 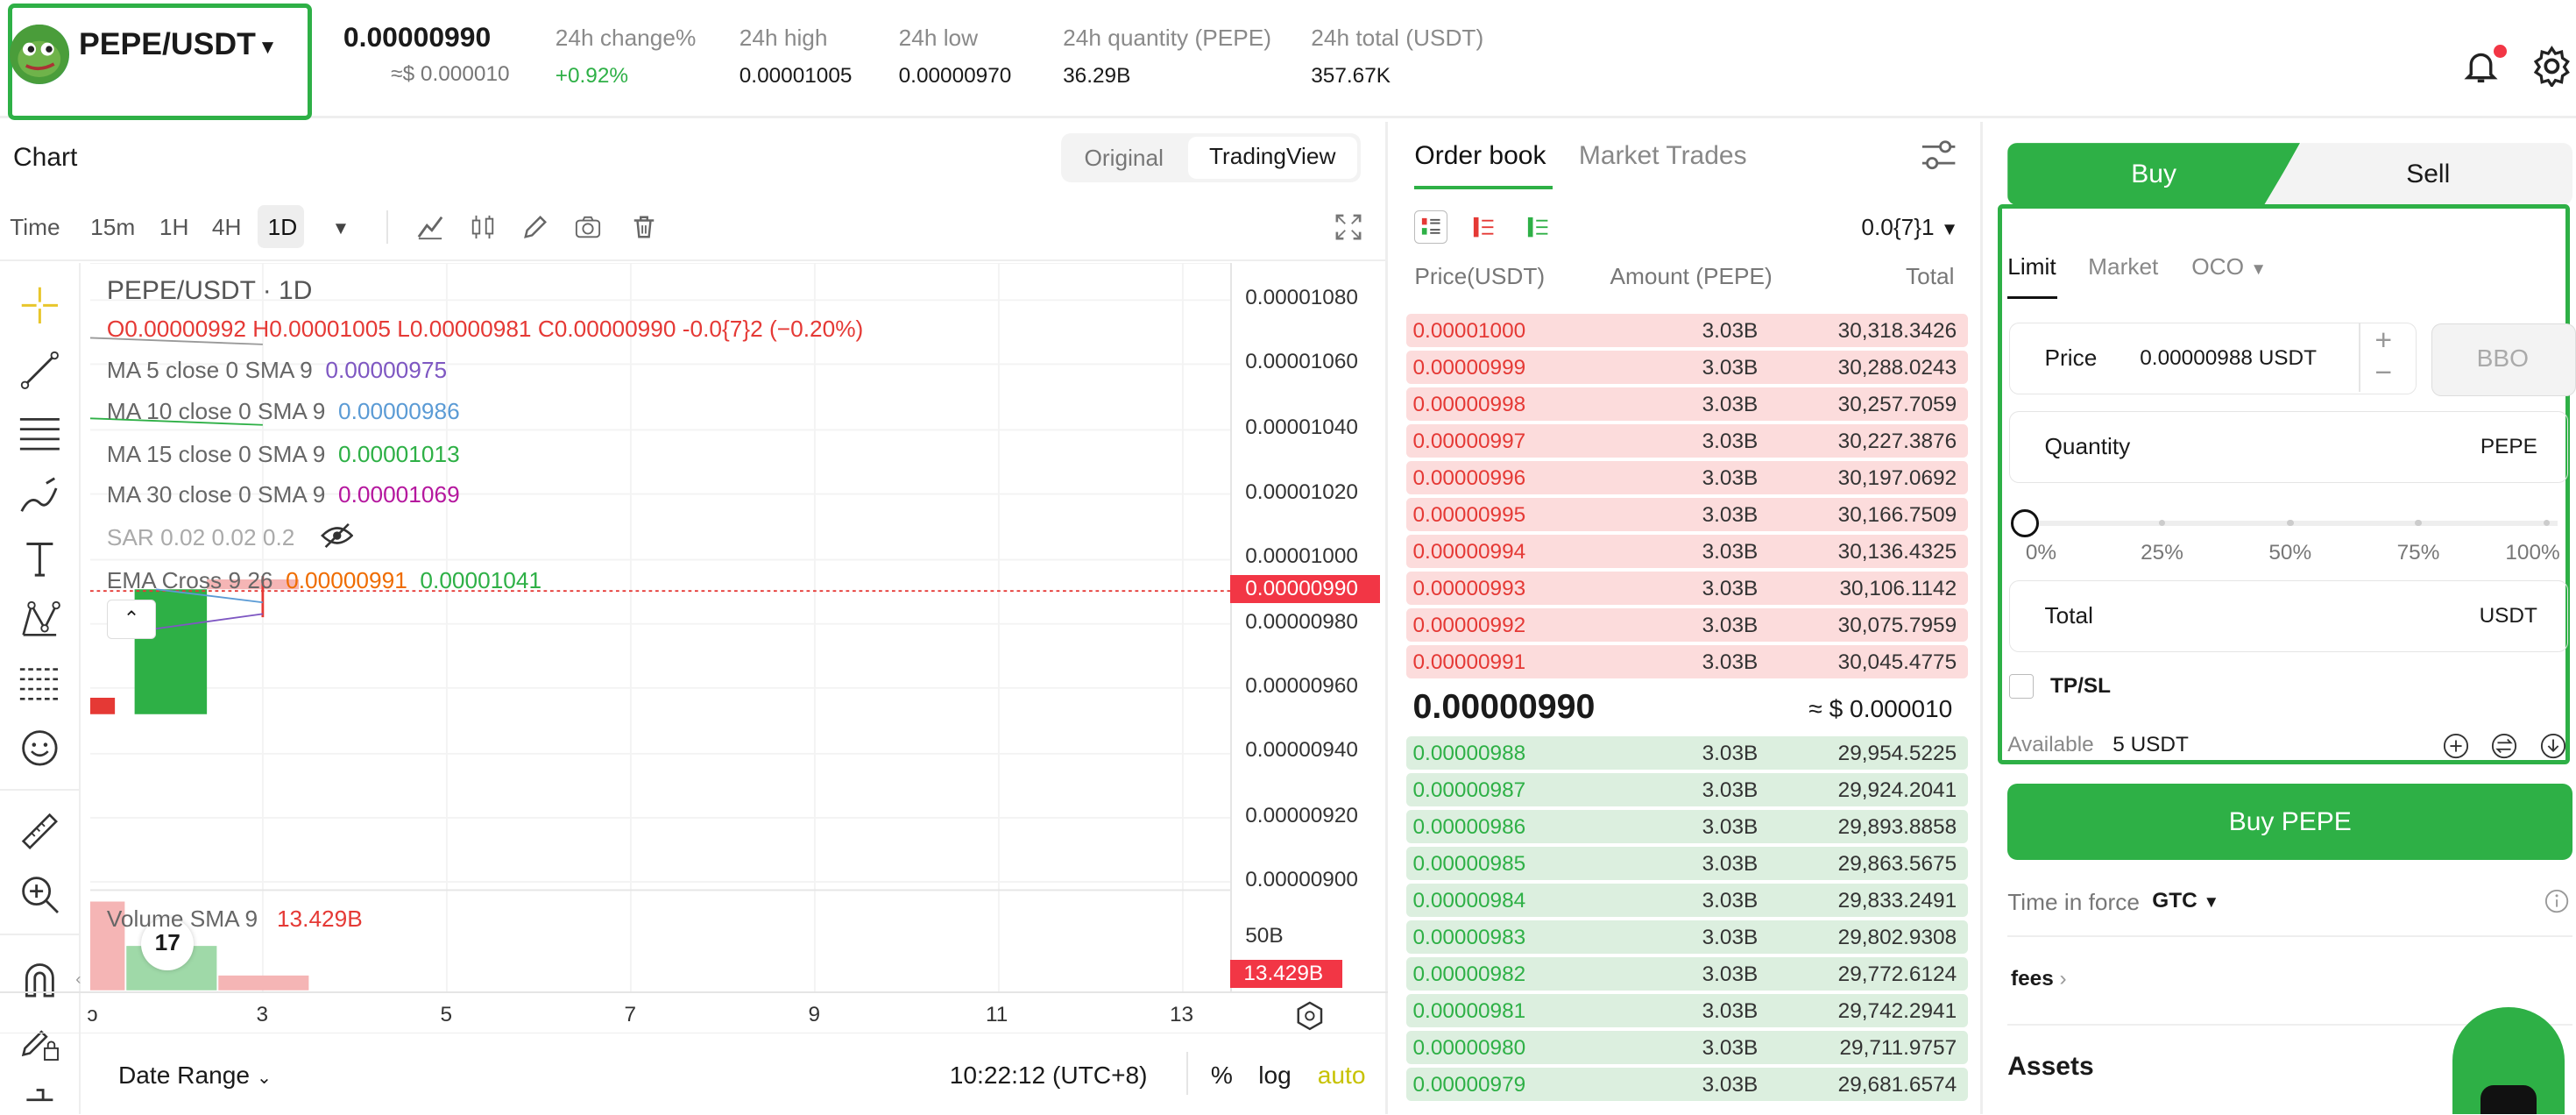 What do you see at coordinates (167, 44) in the screenshot?
I see `pair-name: PEPE/USDT` at bounding box center [167, 44].